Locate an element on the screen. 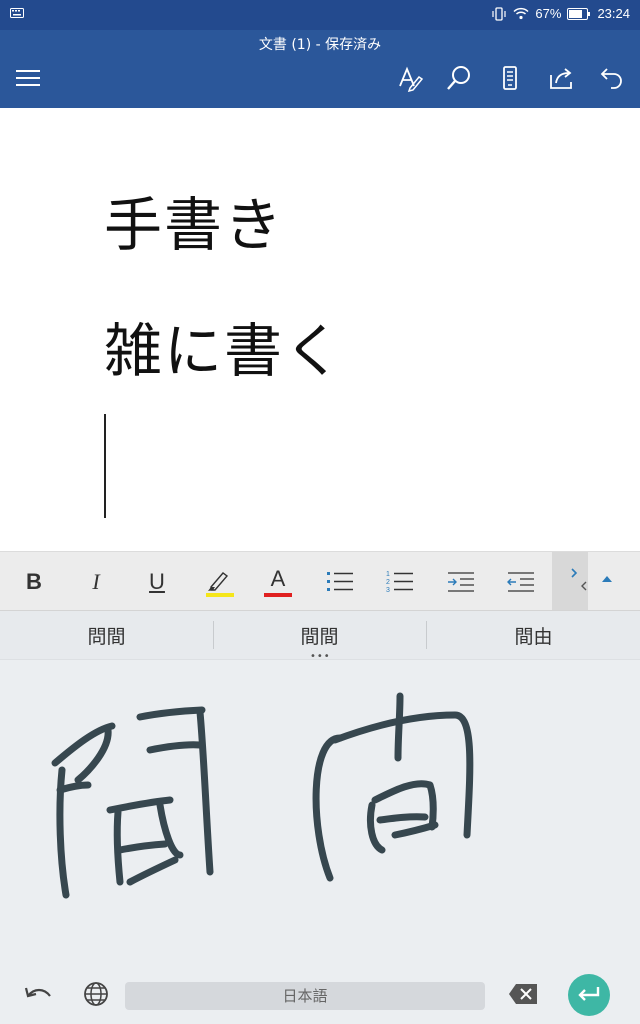  handwriting-strokes is located at coordinates (262, 795).